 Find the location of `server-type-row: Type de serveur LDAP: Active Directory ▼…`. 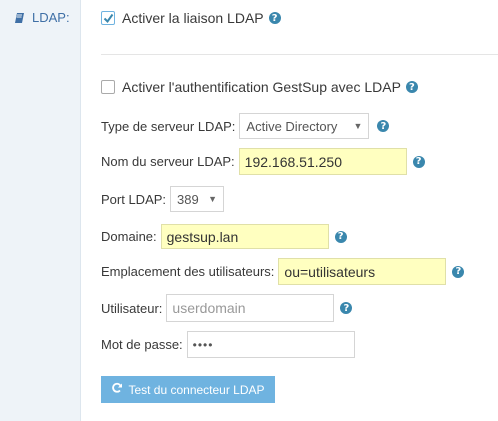

server-type-row: Type de serveur LDAP: Active Directory ▼… is located at coordinates (245, 126).